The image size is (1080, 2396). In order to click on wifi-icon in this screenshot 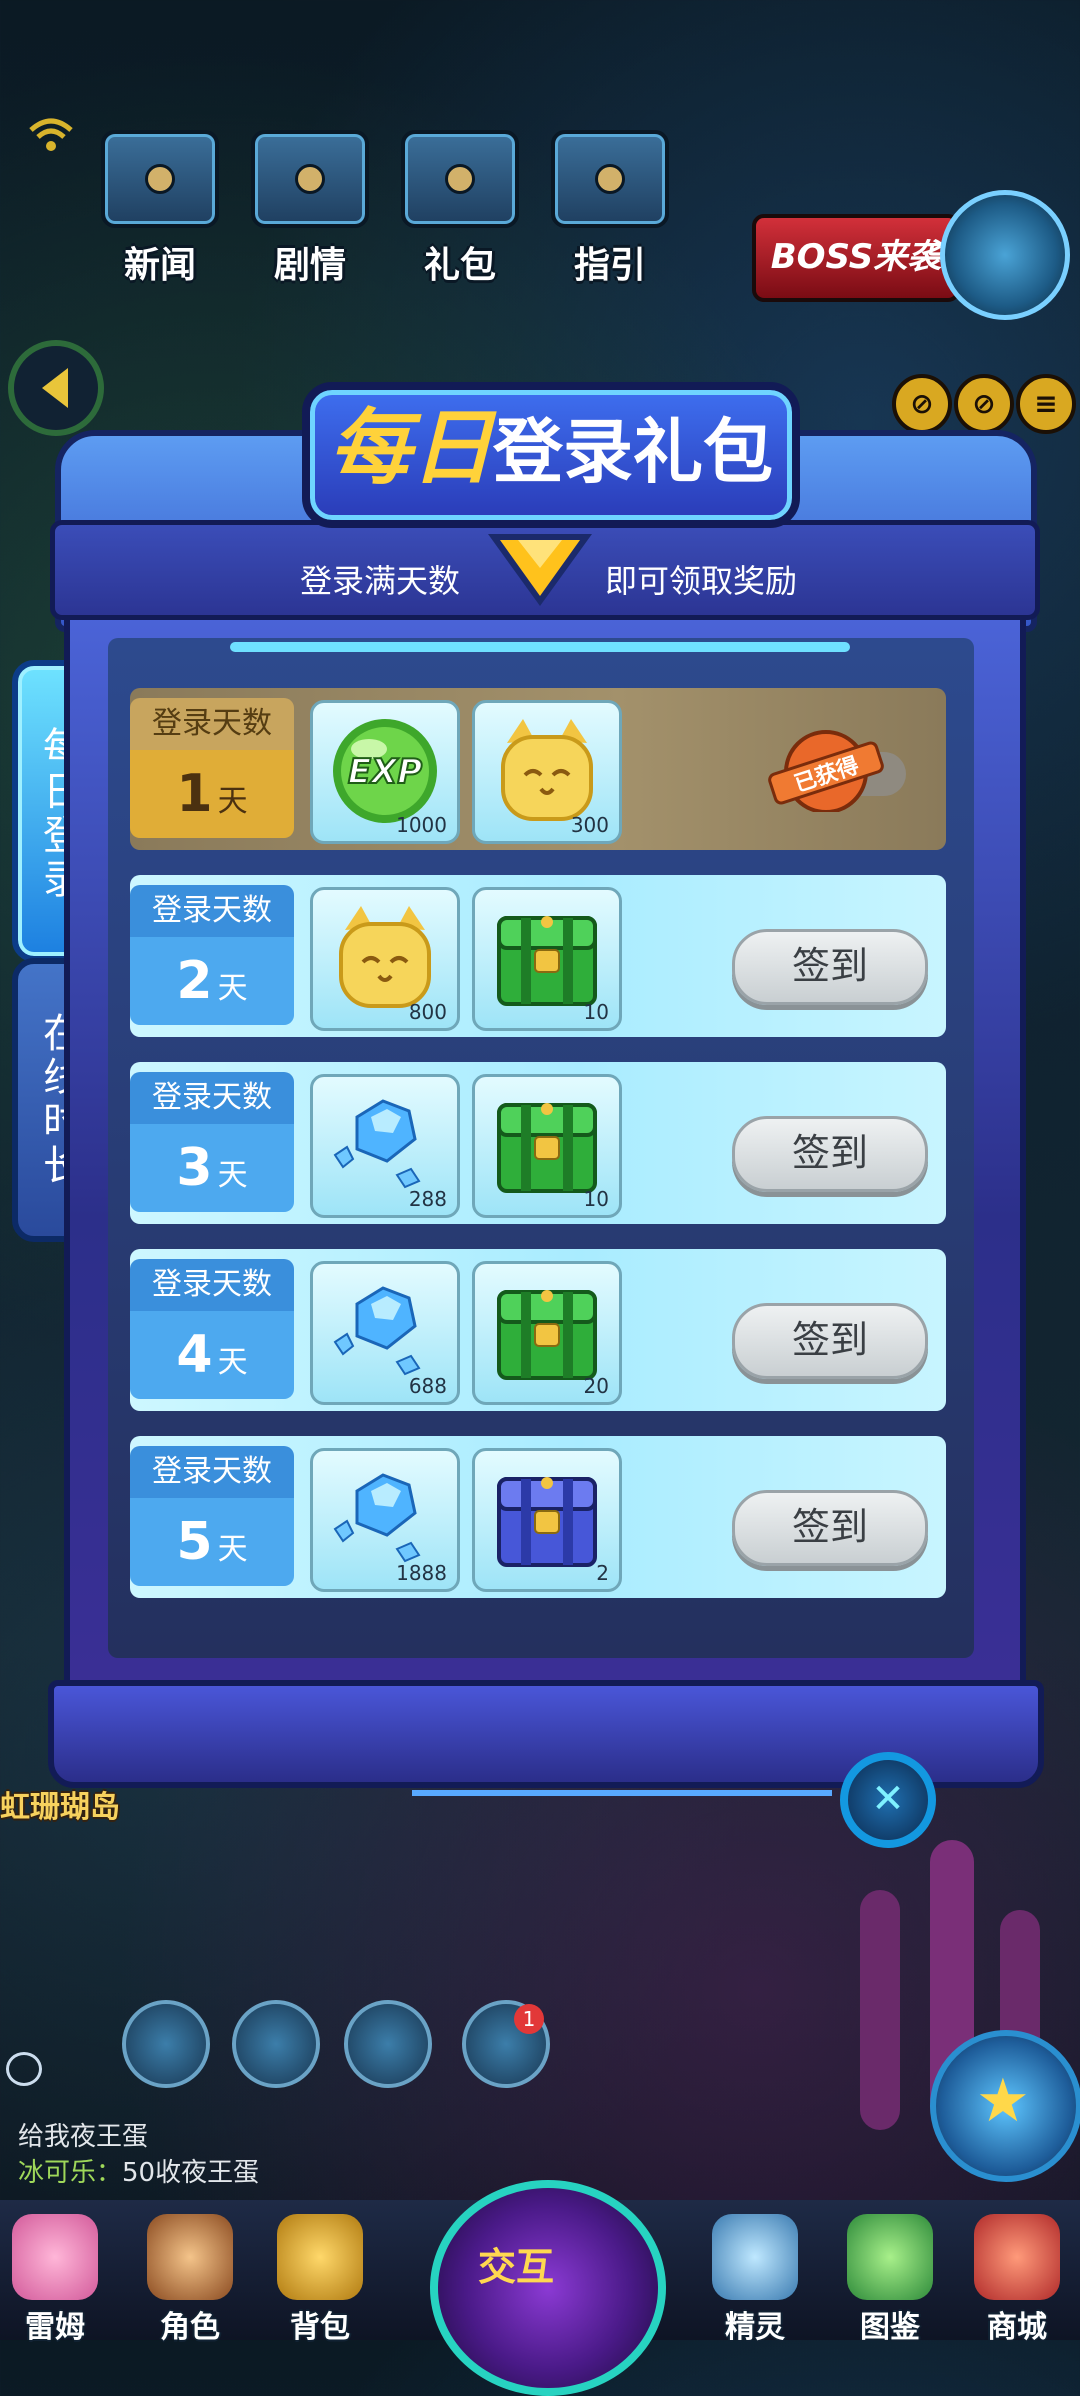, I will do `click(51, 134)`.